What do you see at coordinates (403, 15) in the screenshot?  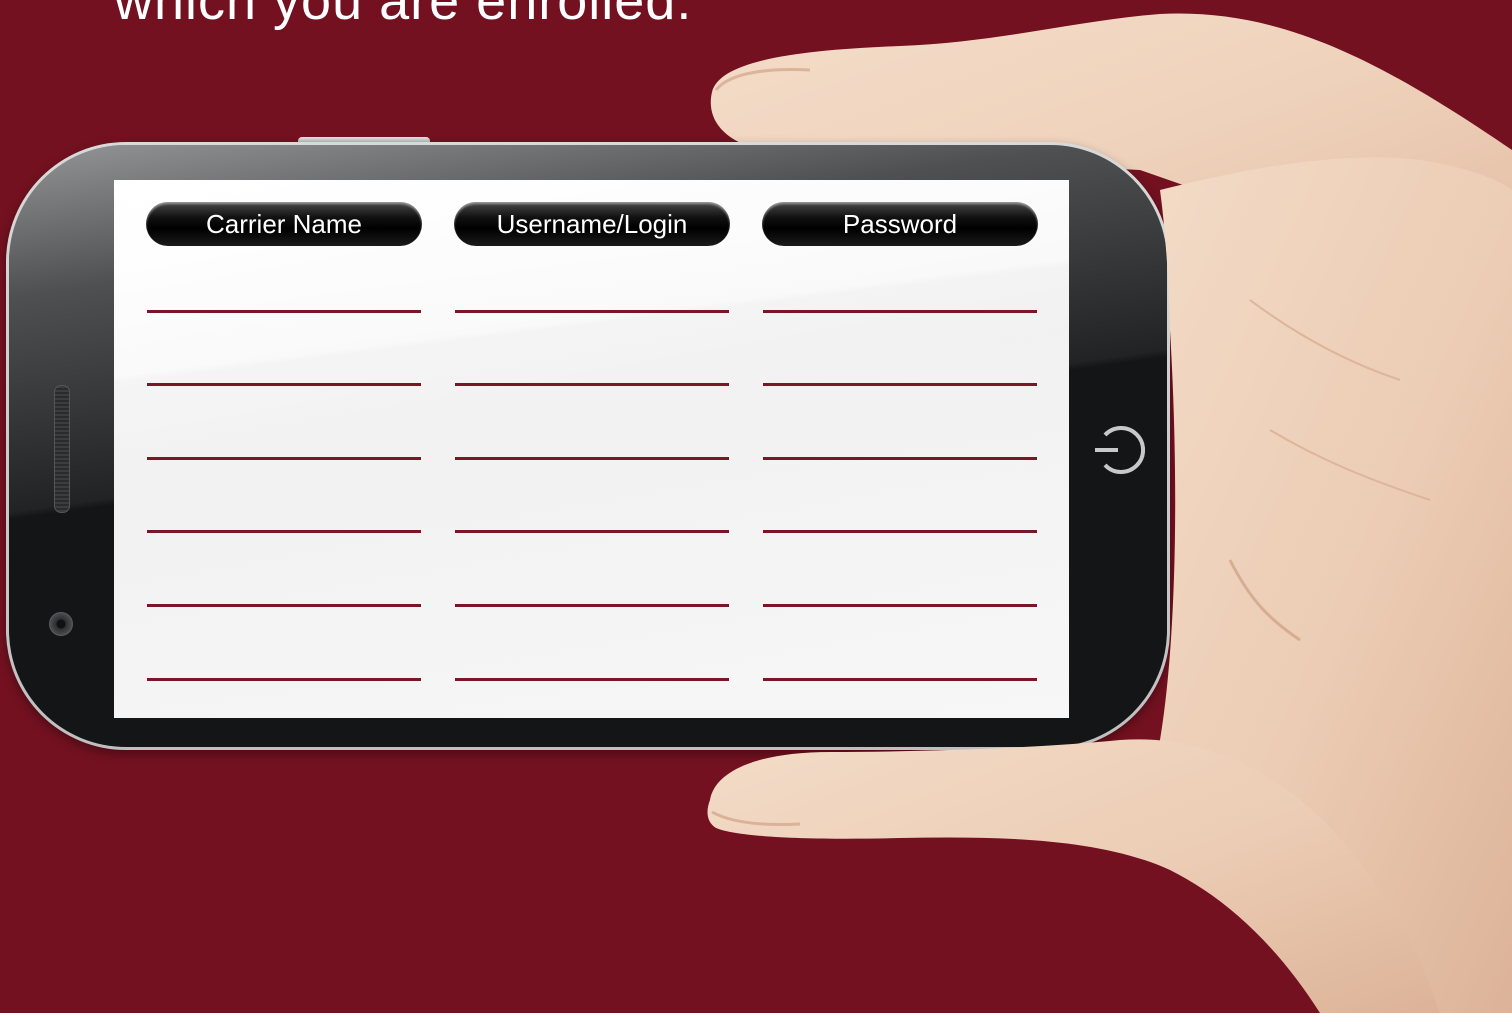 I see `heading-text: which you are enrolled.` at bounding box center [403, 15].